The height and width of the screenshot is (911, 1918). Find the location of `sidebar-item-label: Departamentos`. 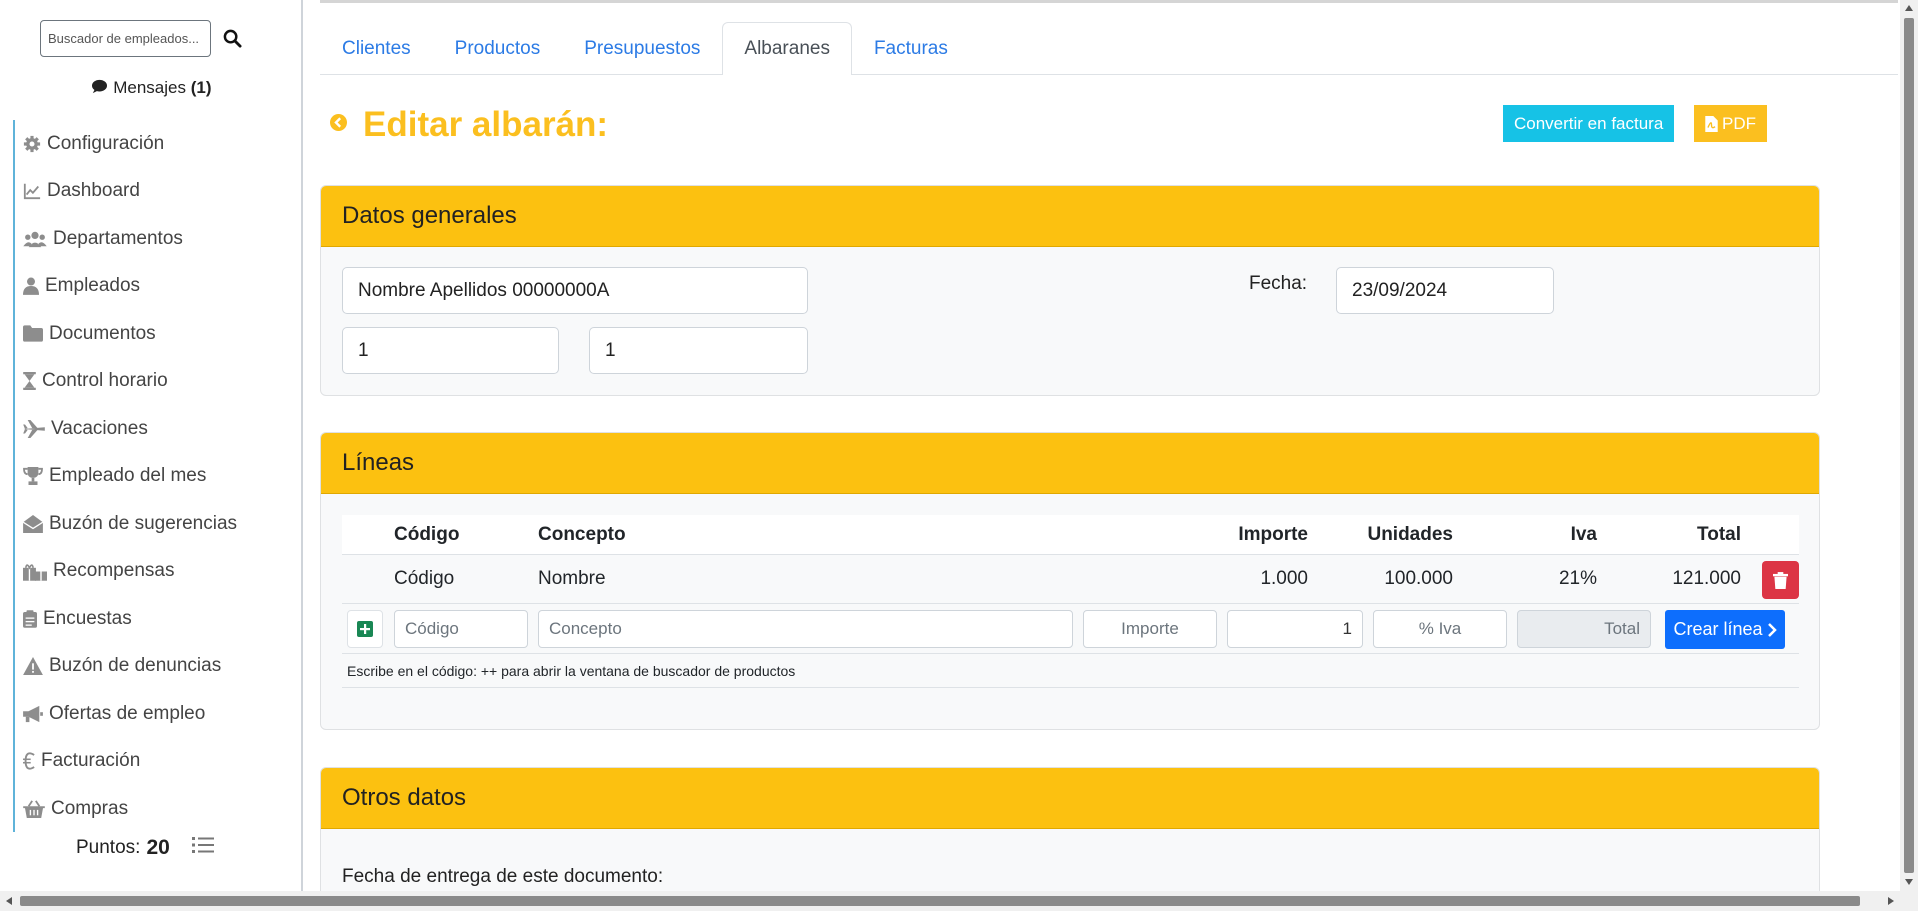

sidebar-item-label: Departamentos is located at coordinates (118, 238).